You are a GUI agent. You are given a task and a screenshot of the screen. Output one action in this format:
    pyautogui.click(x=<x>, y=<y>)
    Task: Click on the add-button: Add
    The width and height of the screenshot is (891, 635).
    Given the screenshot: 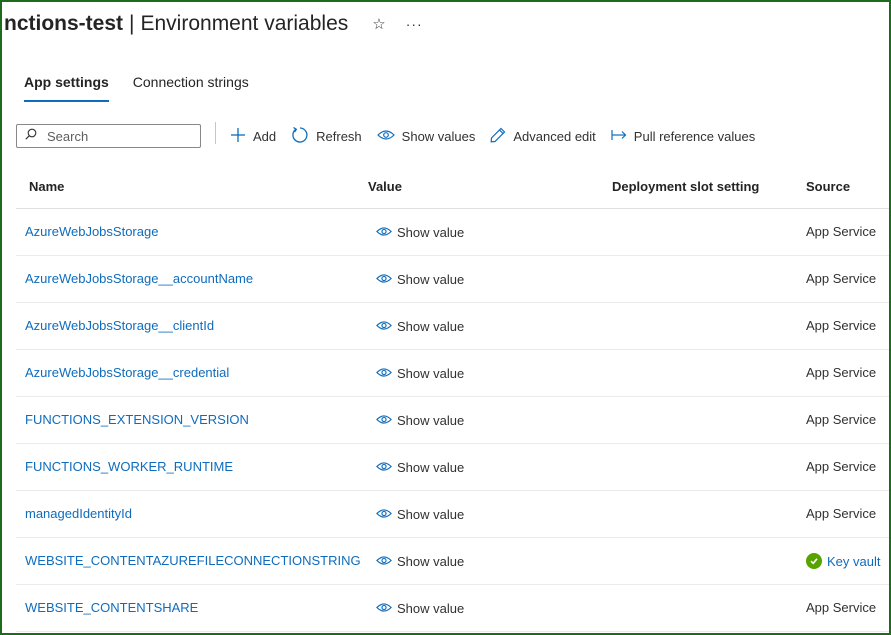 What is the action you would take?
    pyautogui.click(x=253, y=136)
    